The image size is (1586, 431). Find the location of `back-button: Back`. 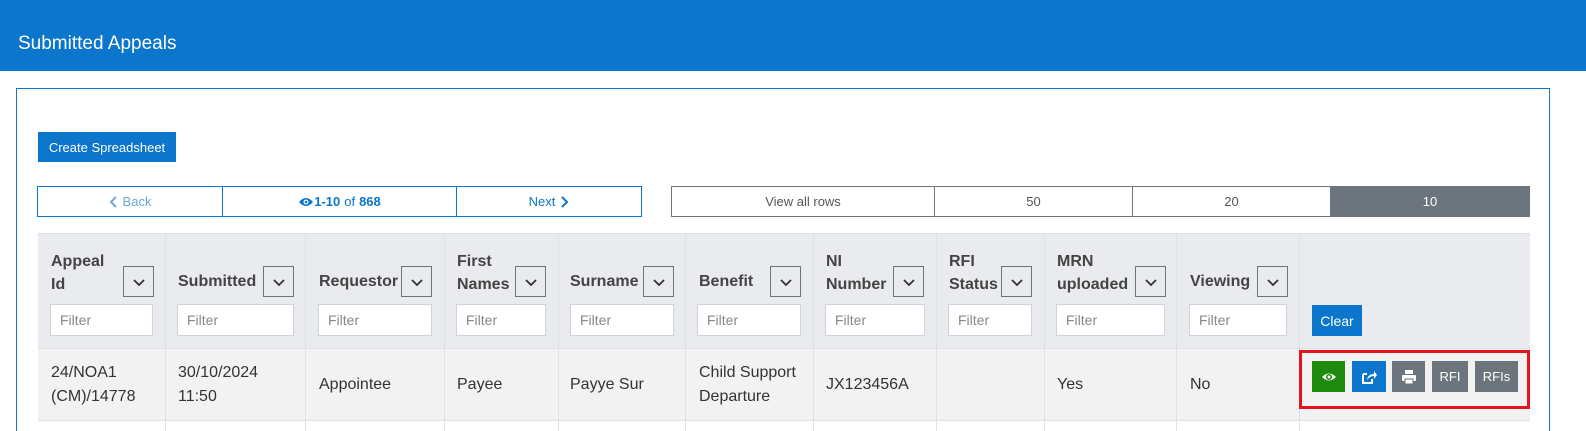

back-button: Back is located at coordinates (130, 201).